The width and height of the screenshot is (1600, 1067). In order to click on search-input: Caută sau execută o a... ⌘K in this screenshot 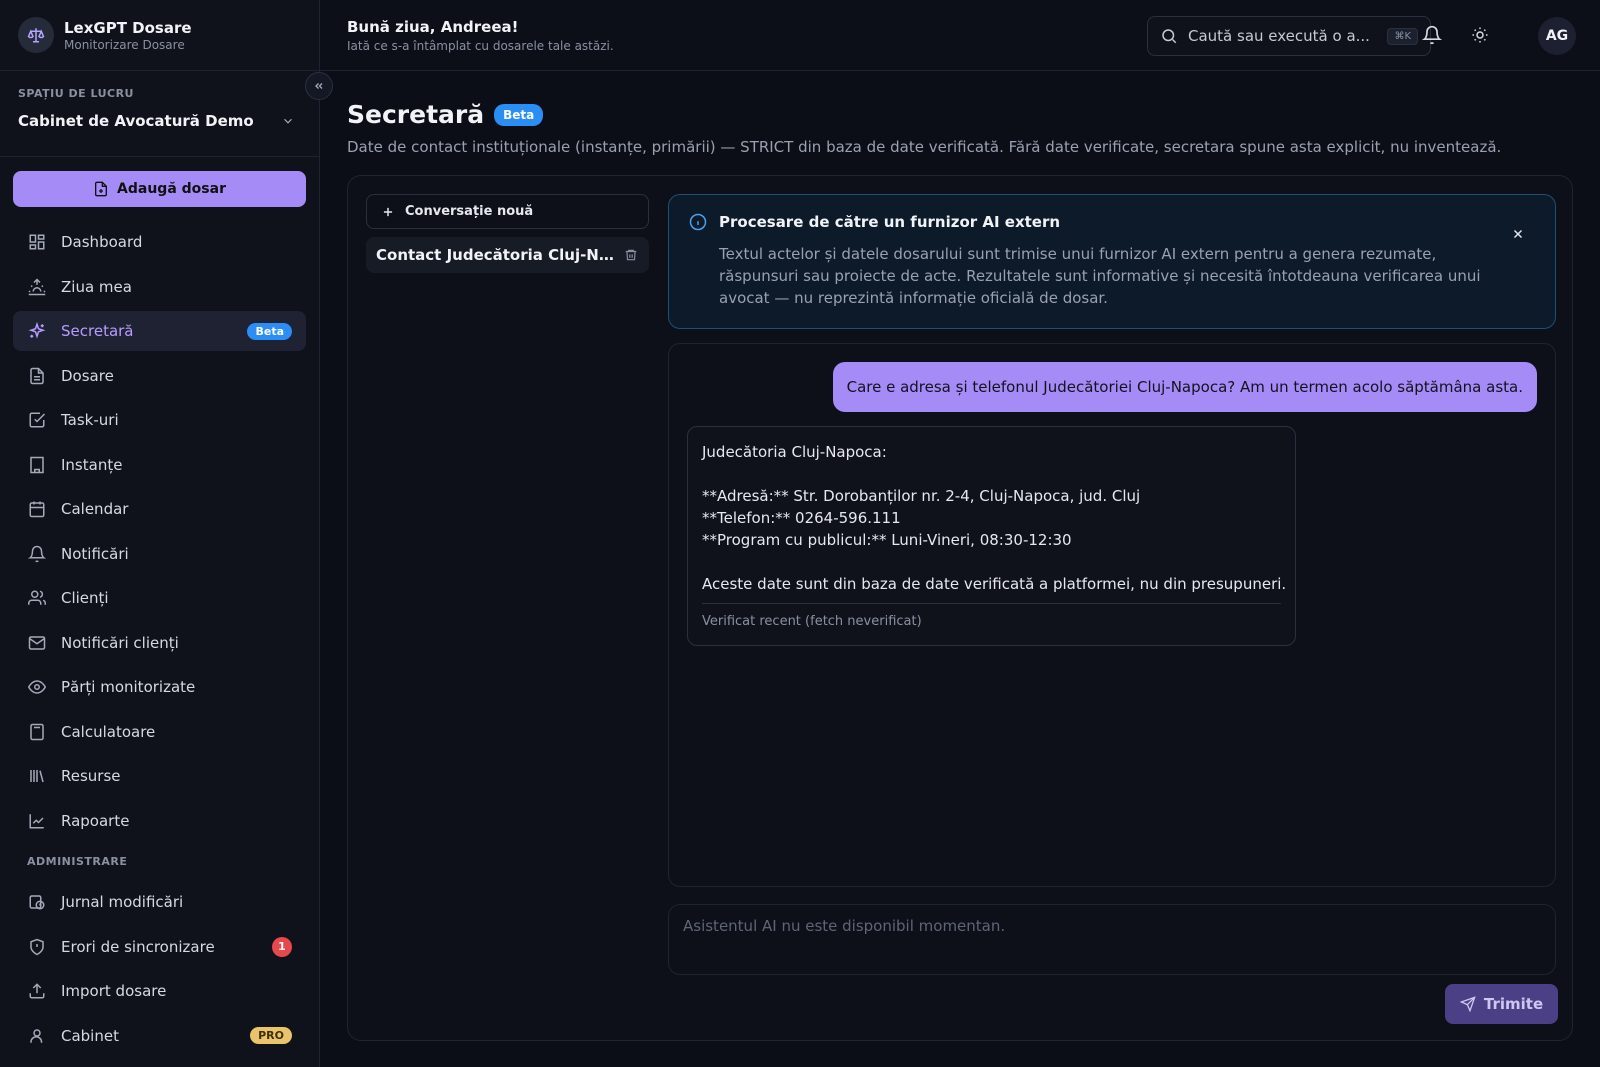, I will do `click(1289, 36)`.